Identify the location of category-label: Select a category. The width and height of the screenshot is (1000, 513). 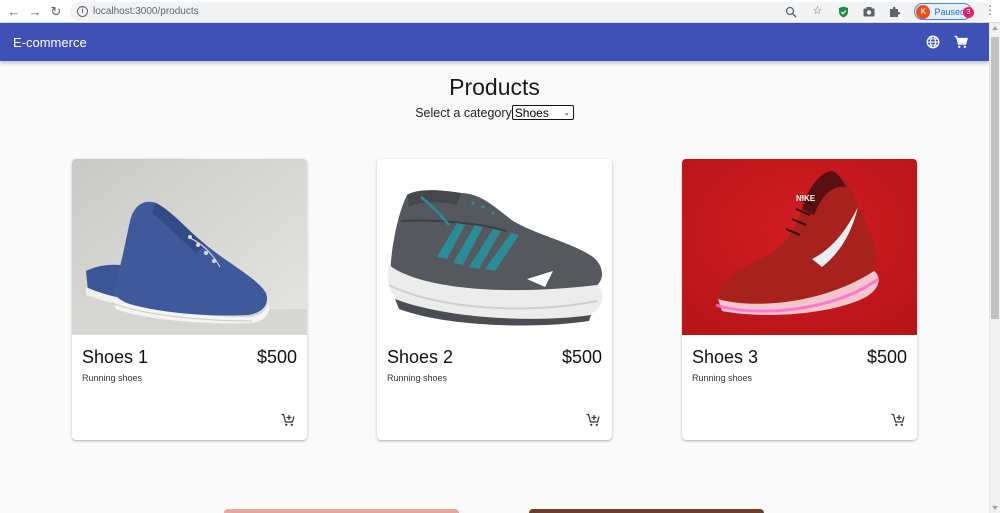
(463, 112).